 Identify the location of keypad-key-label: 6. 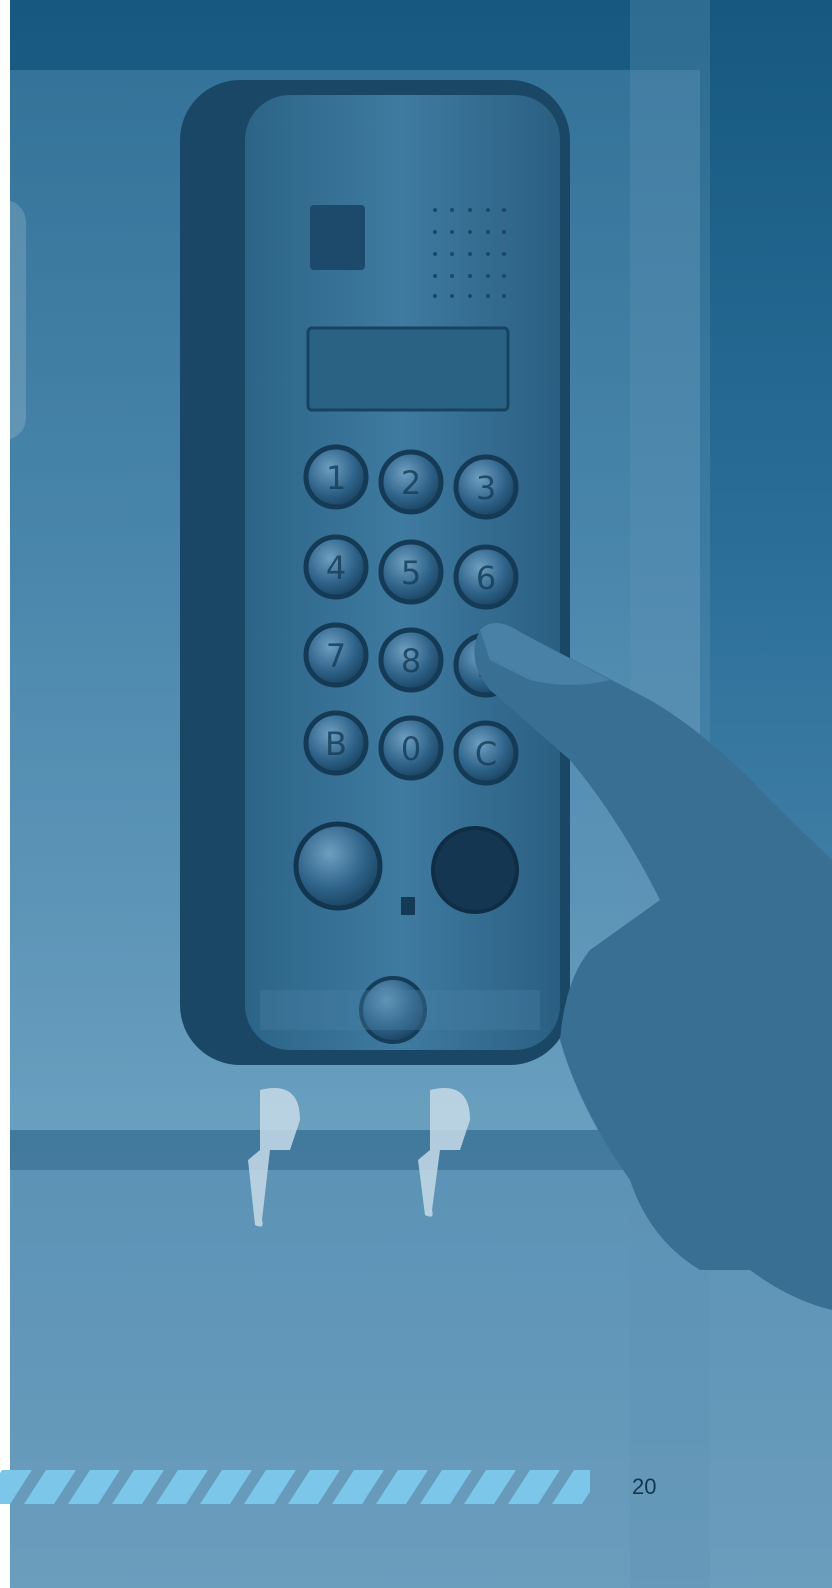
(486, 578).